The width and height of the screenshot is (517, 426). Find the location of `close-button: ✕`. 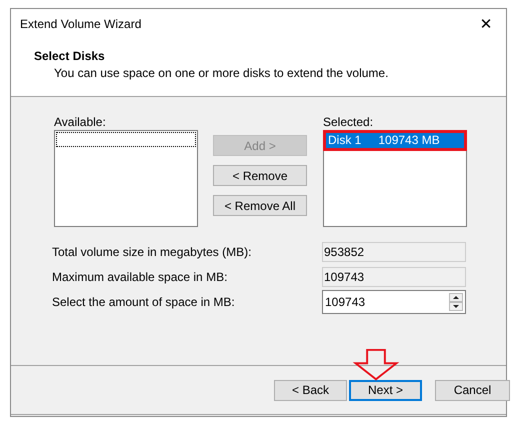

close-button: ✕ is located at coordinates (486, 24).